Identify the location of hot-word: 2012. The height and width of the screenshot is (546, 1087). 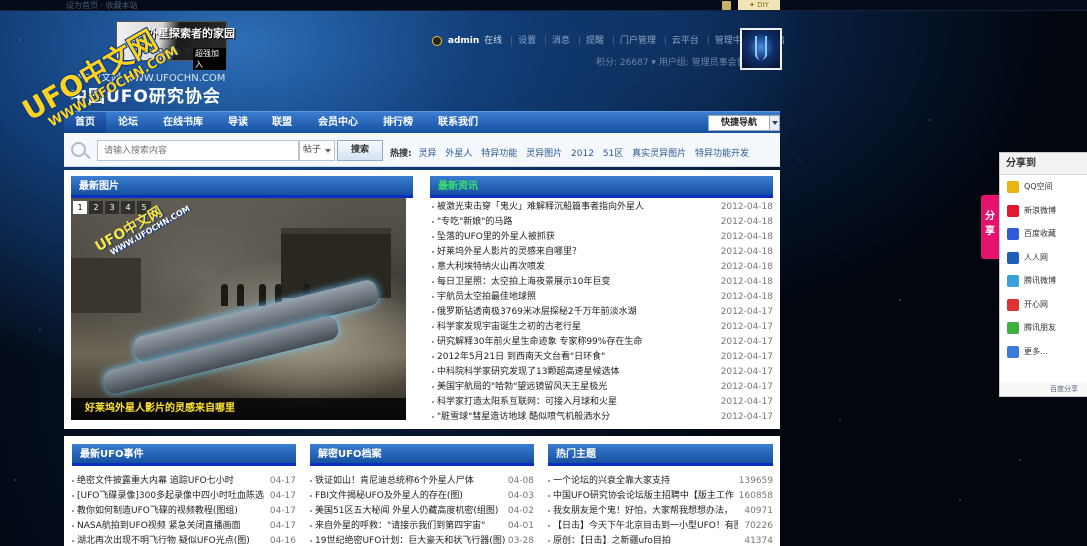
(582, 154).